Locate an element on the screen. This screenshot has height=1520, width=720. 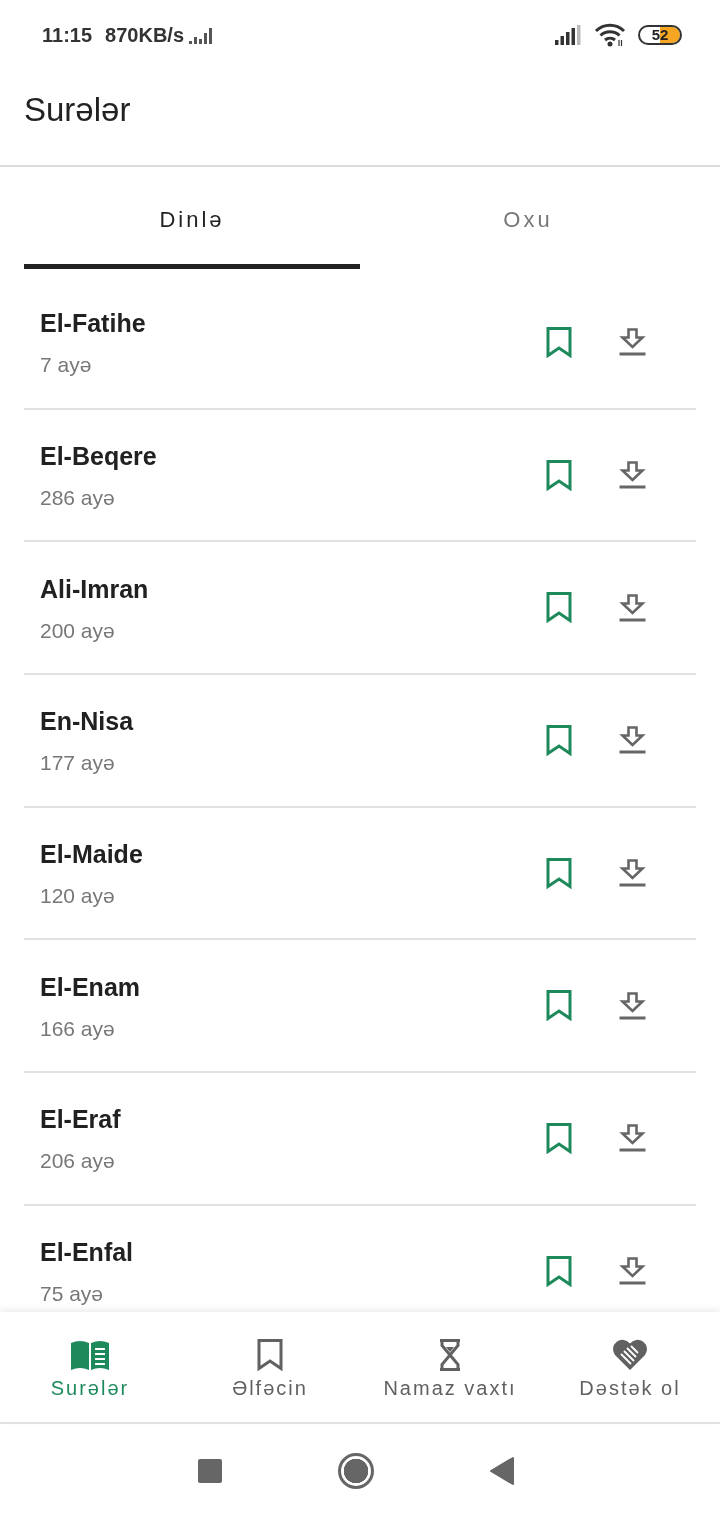
surah-name: El-Beqere is located at coordinates (99, 456).